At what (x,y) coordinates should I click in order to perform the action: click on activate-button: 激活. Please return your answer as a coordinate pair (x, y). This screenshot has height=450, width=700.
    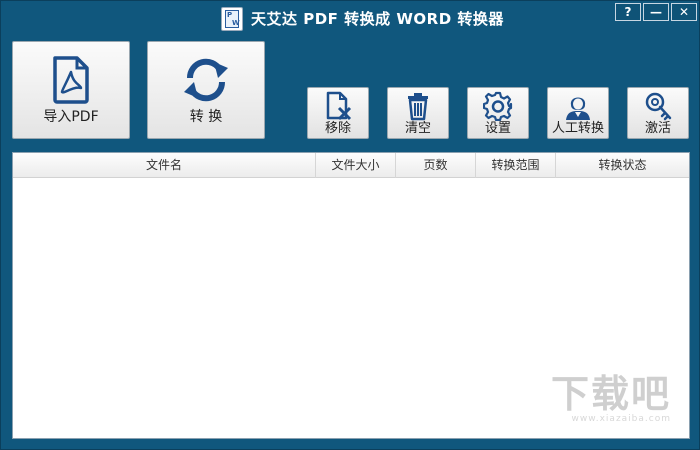
    Looking at the image, I should click on (658, 113).